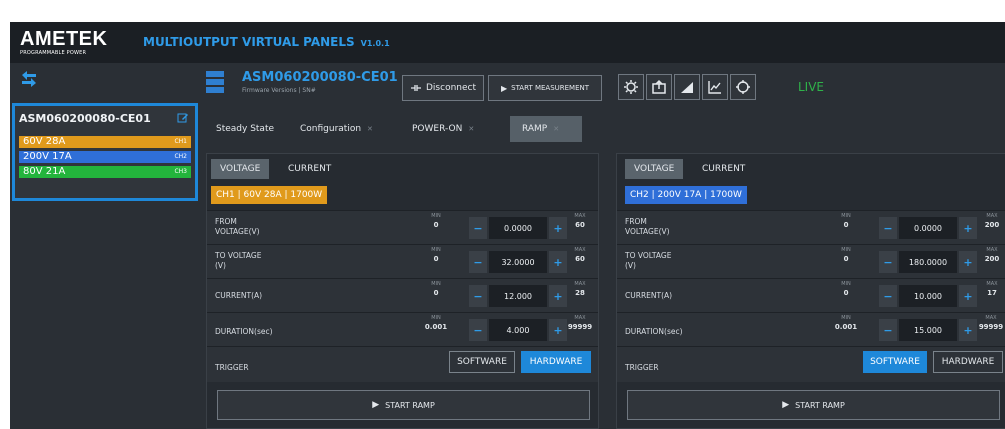  Describe the element at coordinates (215, 82) in the screenshot. I see `device-stack-icon` at that location.